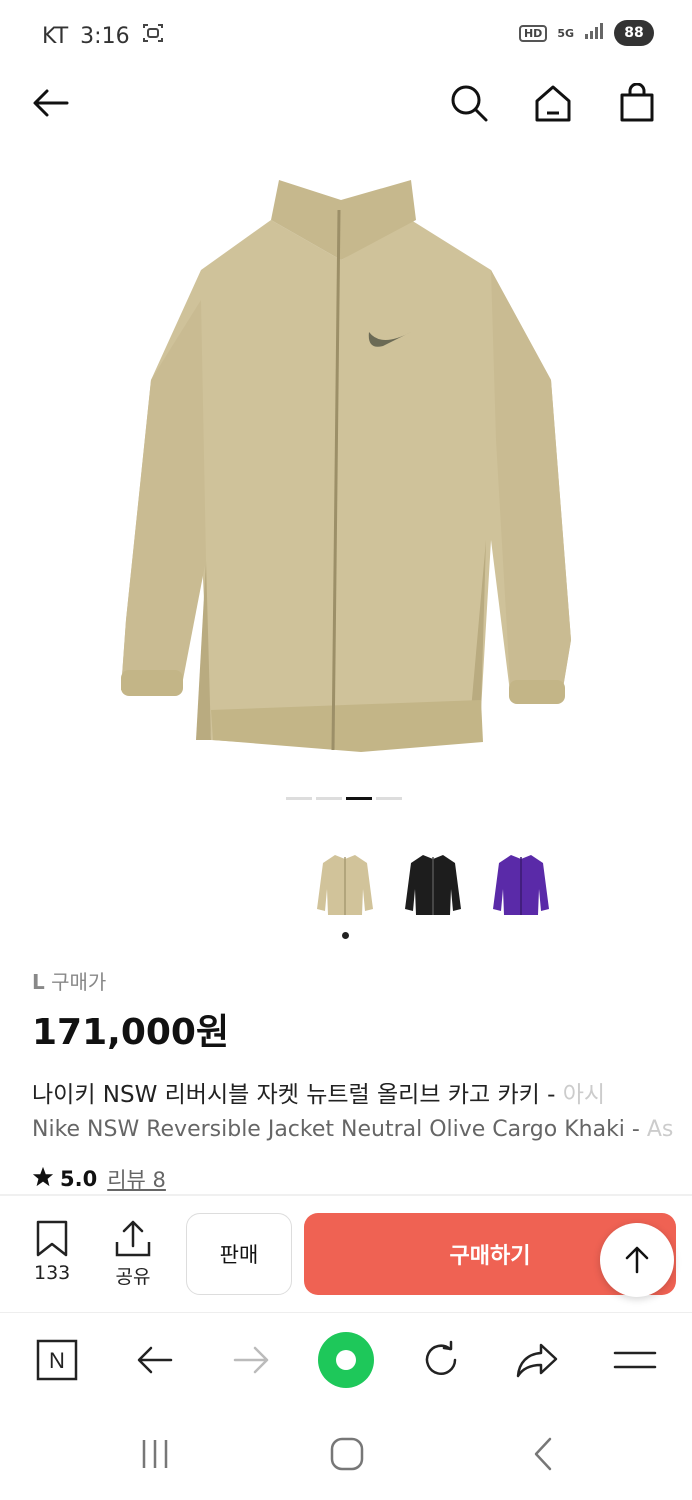 The width and height of the screenshot is (692, 1500). I want to click on share-forward-icon, so click(537, 1360).